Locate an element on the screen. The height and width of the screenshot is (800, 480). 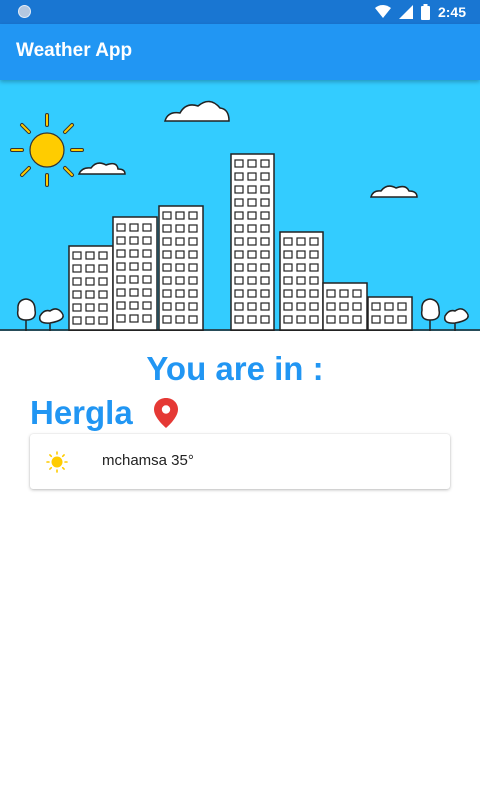
app-bar: Weather App is located at coordinates (240, 52).